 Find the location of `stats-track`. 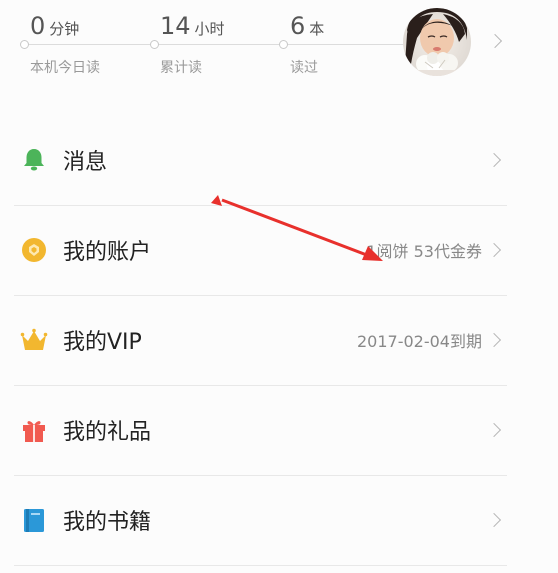

stats-track is located at coordinates (223, 44).